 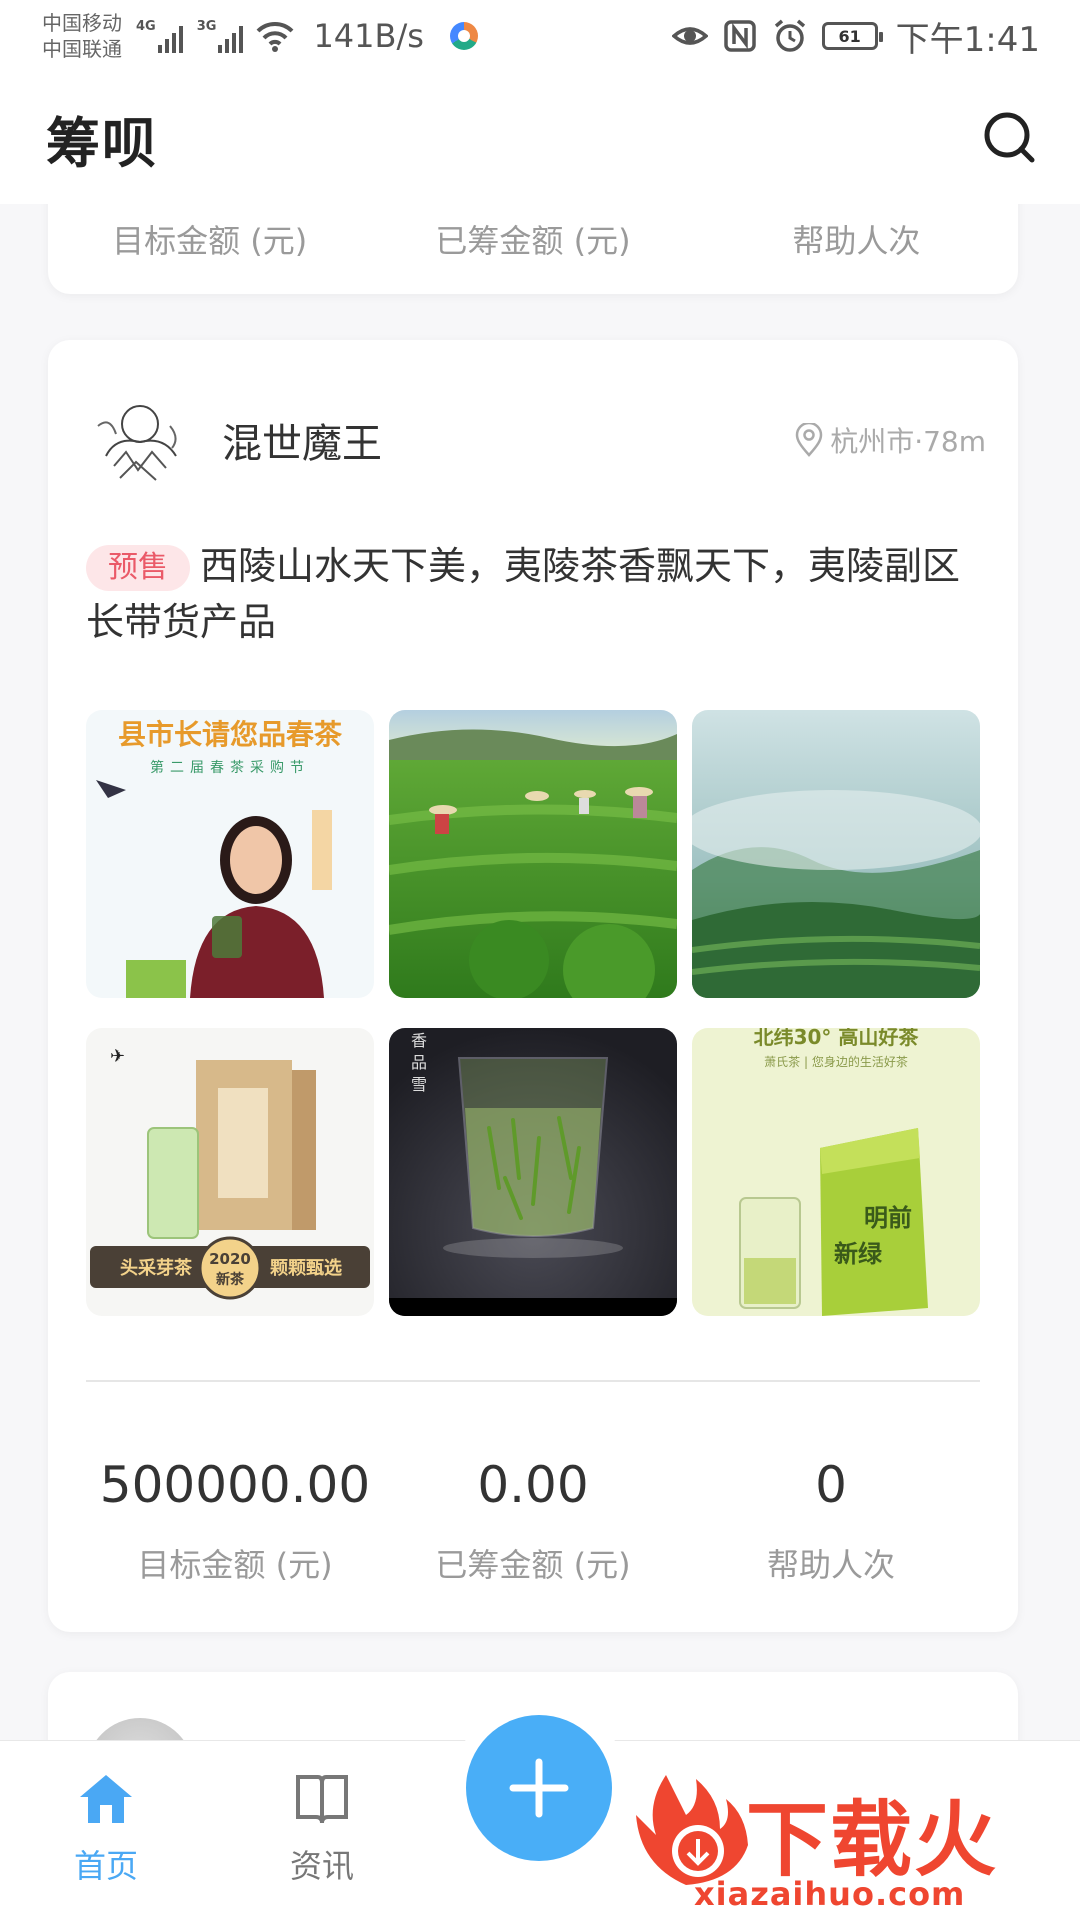 What do you see at coordinates (159, 36) in the screenshot?
I see `signal-4g-icon: 4G` at bounding box center [159, 36].